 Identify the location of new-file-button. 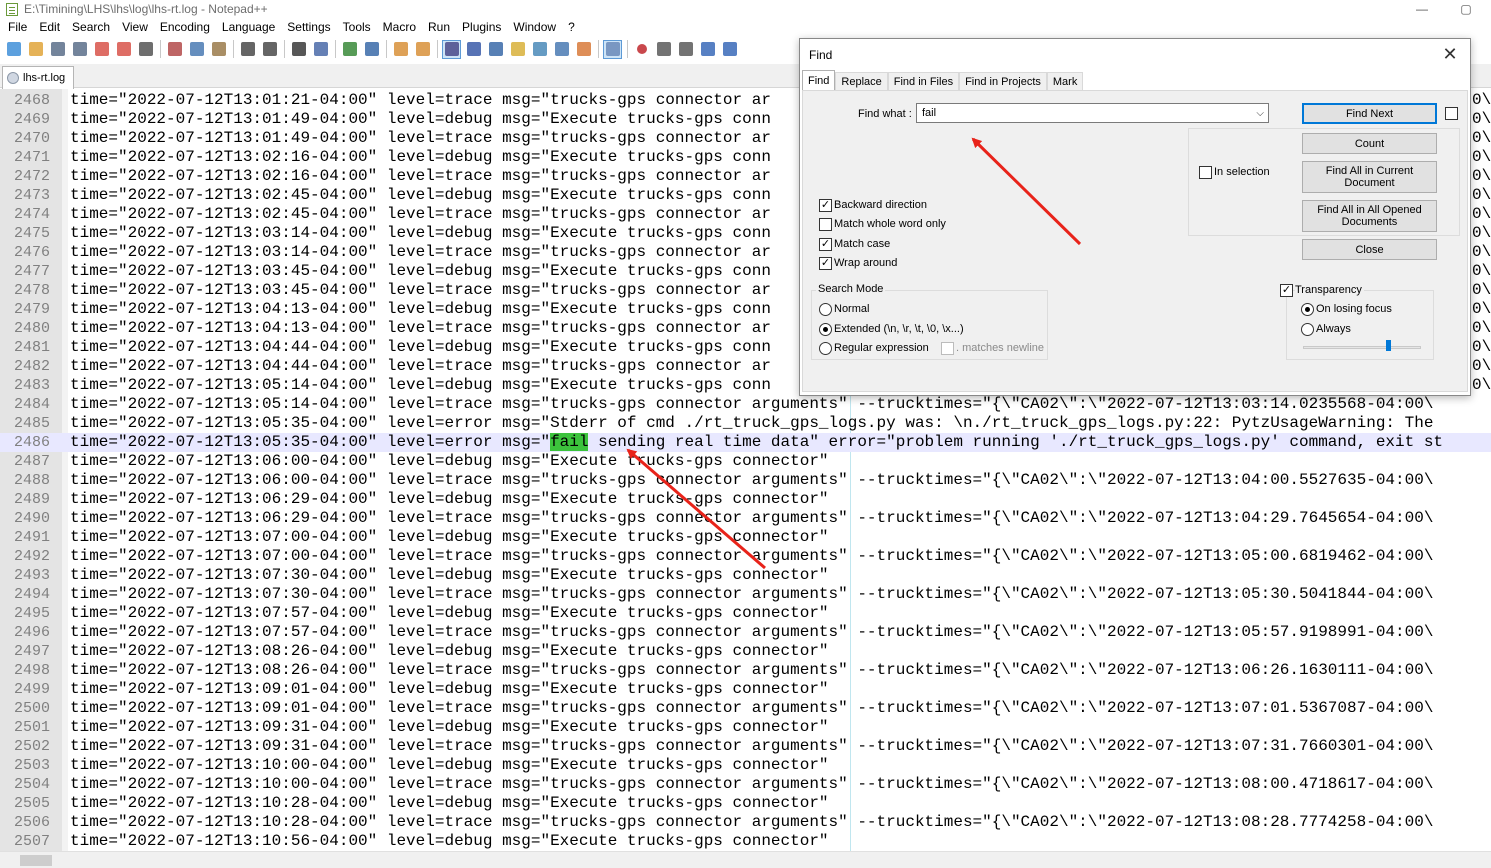
(13, 49).